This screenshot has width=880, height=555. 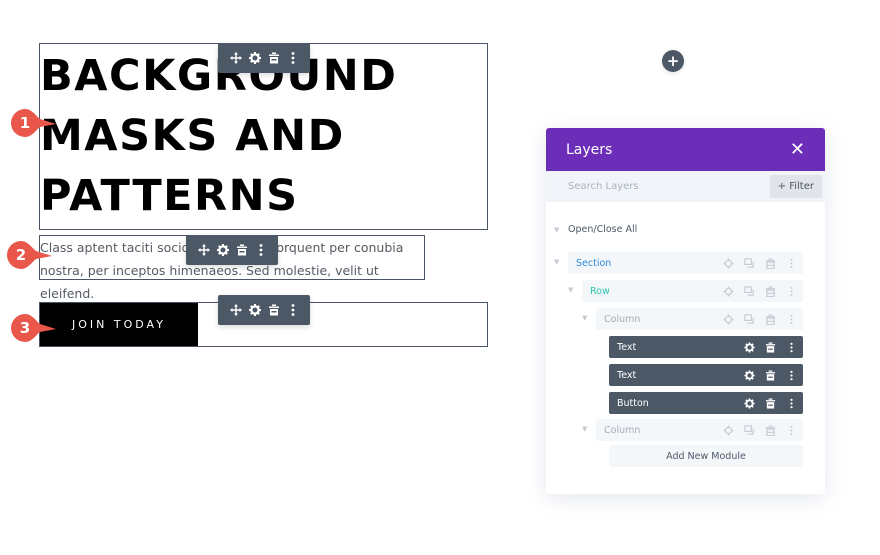 What do you see at coordinates (34, 328) in the screenshot?
I see `callout-badge-3: 3` at bounding box center [34, 328].